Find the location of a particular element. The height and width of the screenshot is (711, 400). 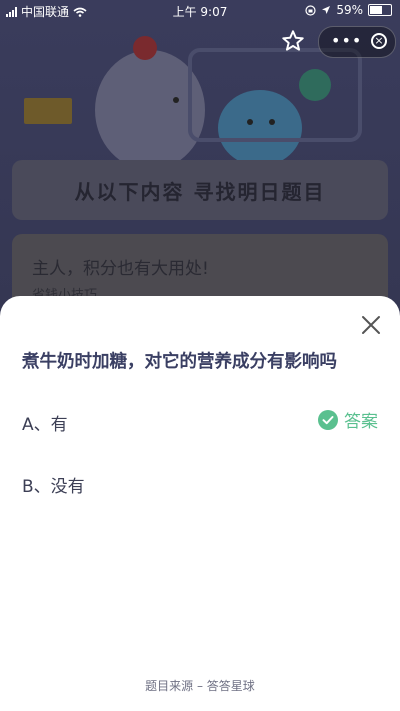

exit-mini-program-icon: × is located at coordinates (379, 41).